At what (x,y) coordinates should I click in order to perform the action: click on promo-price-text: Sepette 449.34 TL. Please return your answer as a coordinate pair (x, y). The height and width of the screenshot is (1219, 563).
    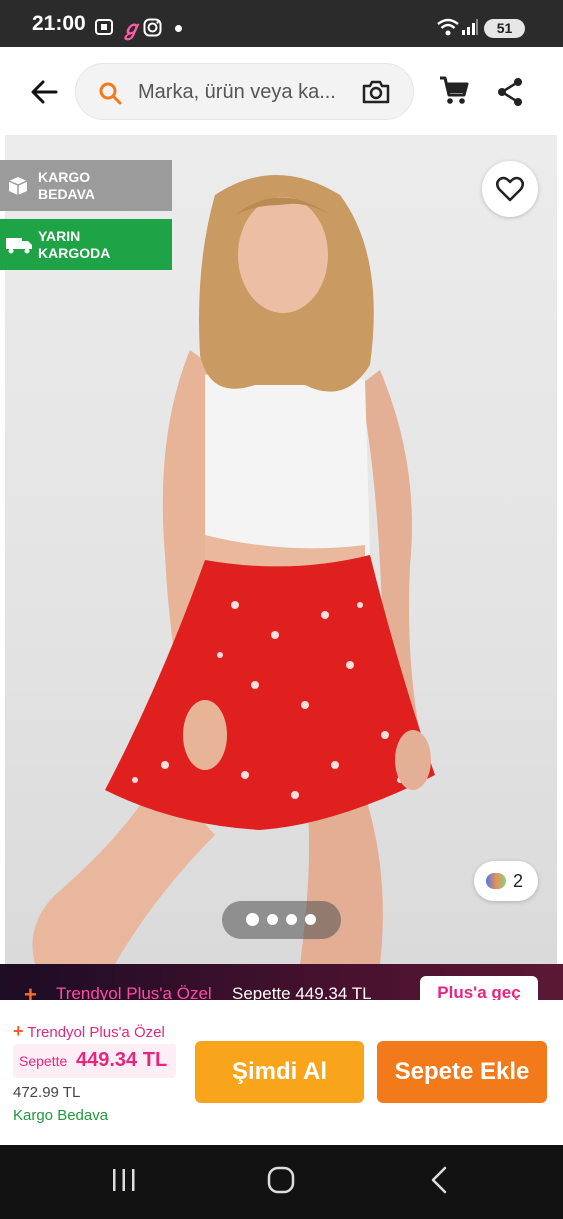
    Looking at the image, I should click on (302, 992).